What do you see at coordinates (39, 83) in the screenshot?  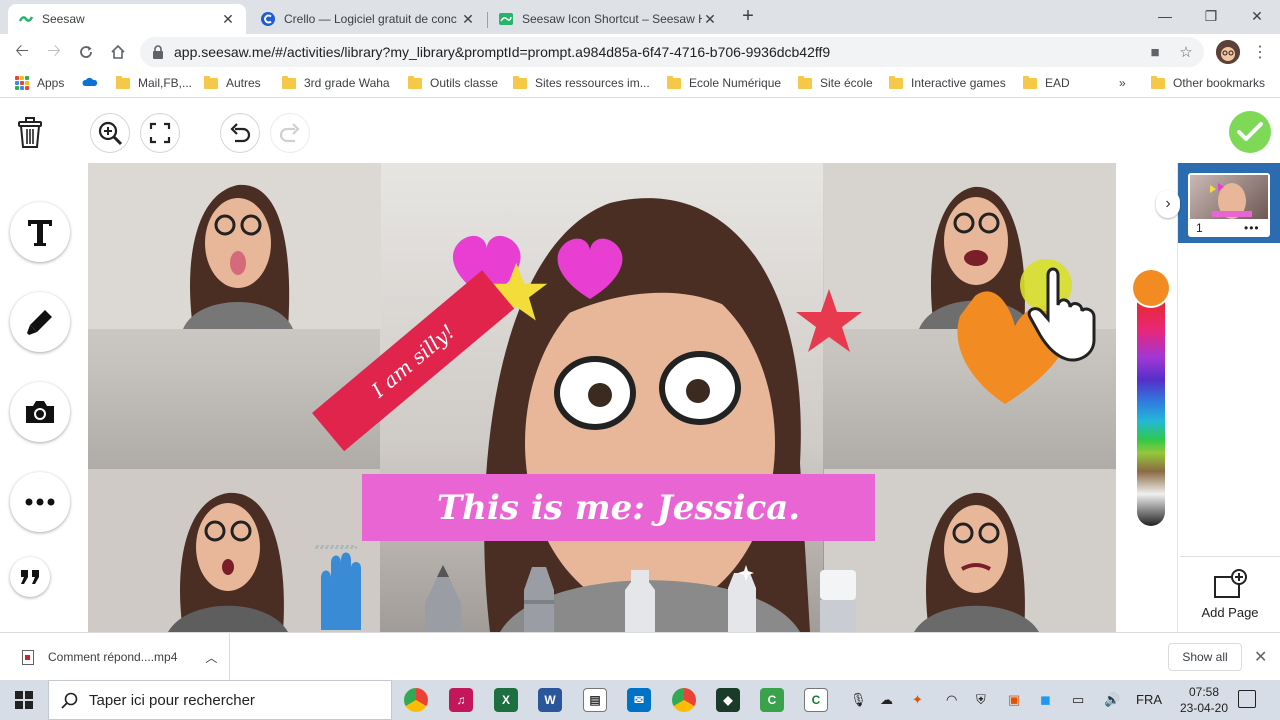 I see `bookmark-apps: Apps` at bounding box center [39, 83].